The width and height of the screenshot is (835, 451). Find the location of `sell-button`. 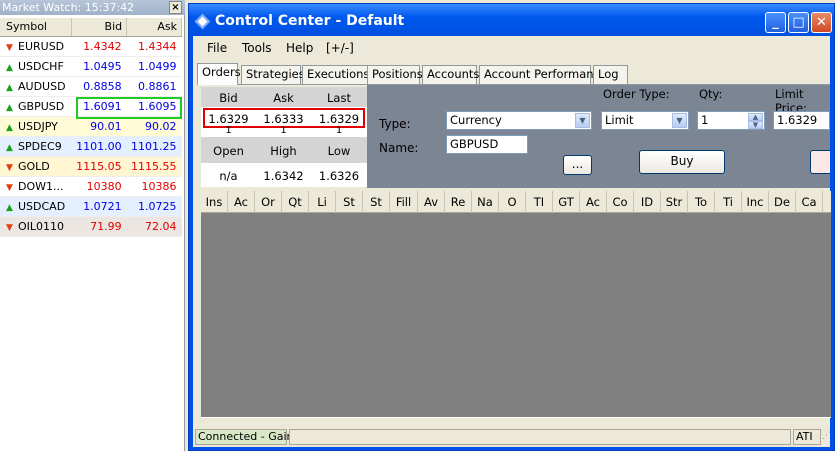

sell-button is located at coordinates (820, 162).